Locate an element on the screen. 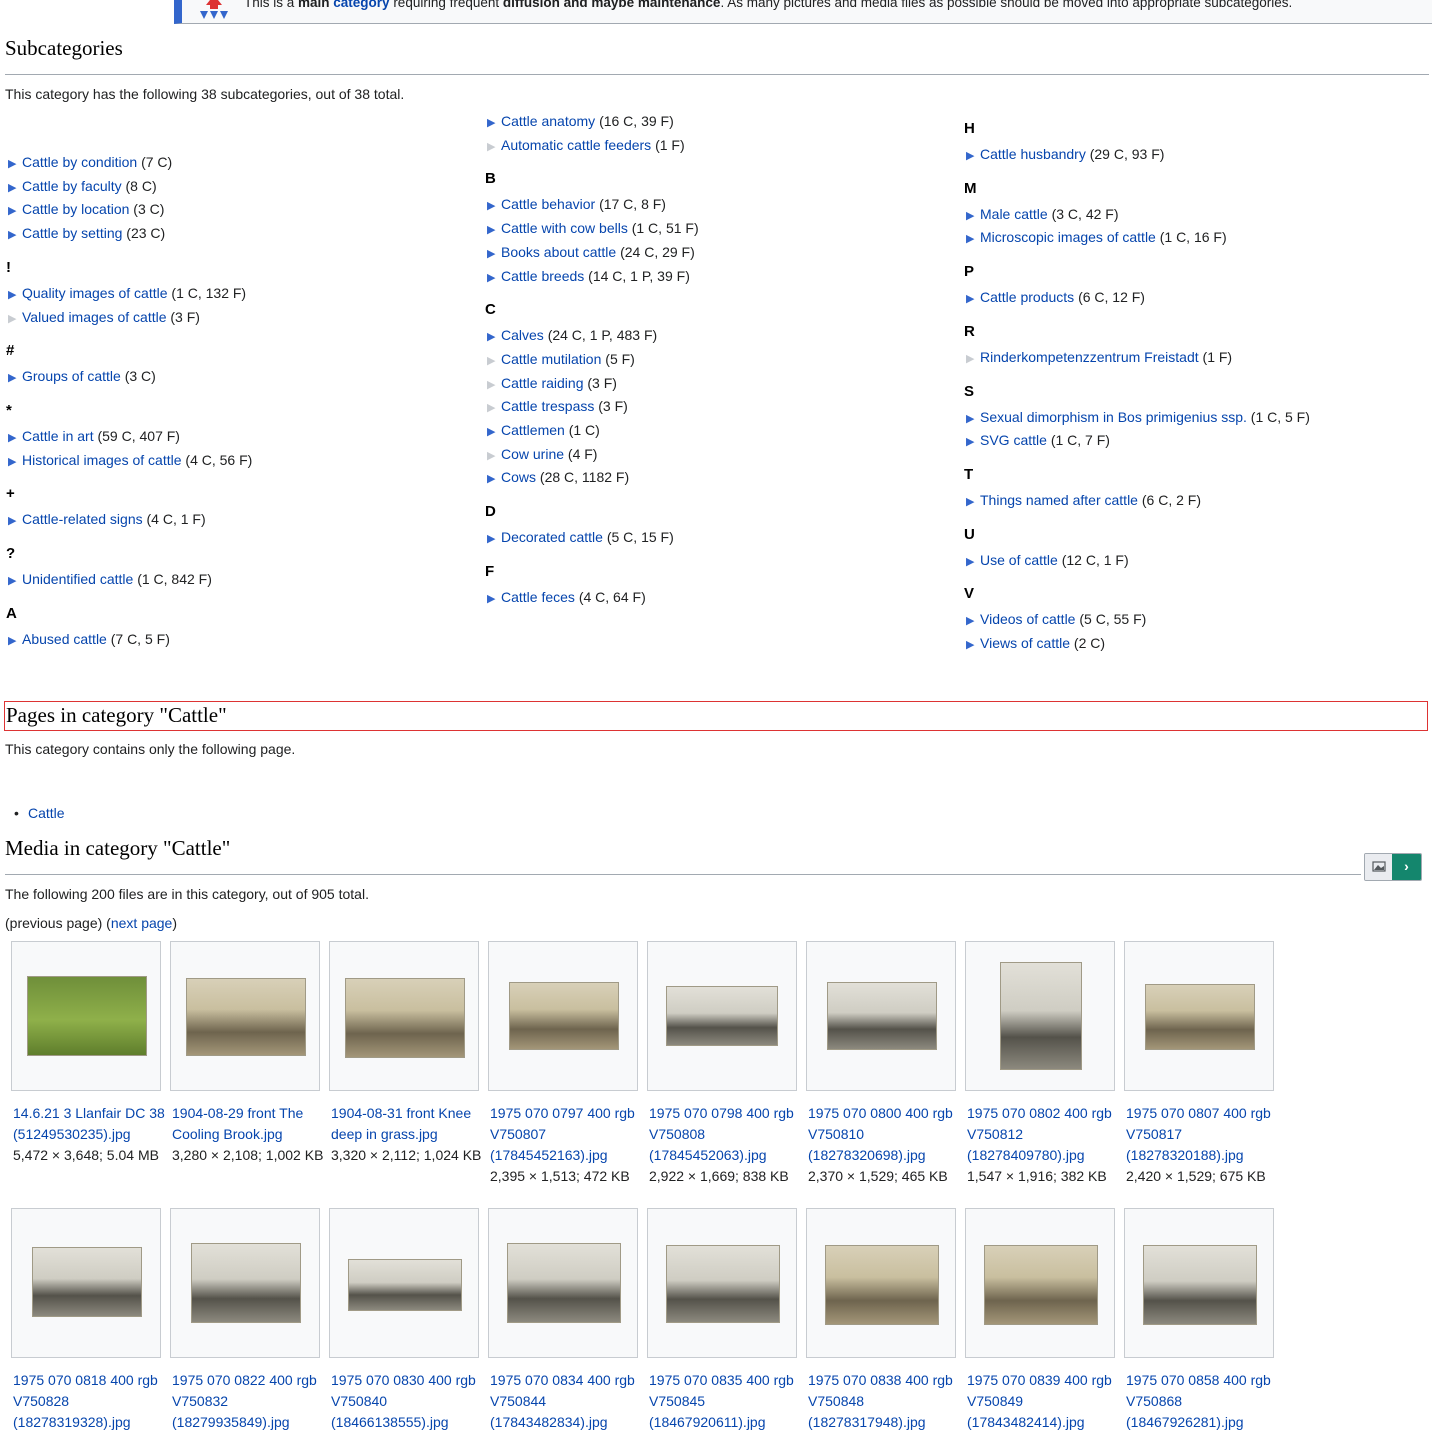  subcategory-link: Cattle behavior is located at coordinates (548, 204).